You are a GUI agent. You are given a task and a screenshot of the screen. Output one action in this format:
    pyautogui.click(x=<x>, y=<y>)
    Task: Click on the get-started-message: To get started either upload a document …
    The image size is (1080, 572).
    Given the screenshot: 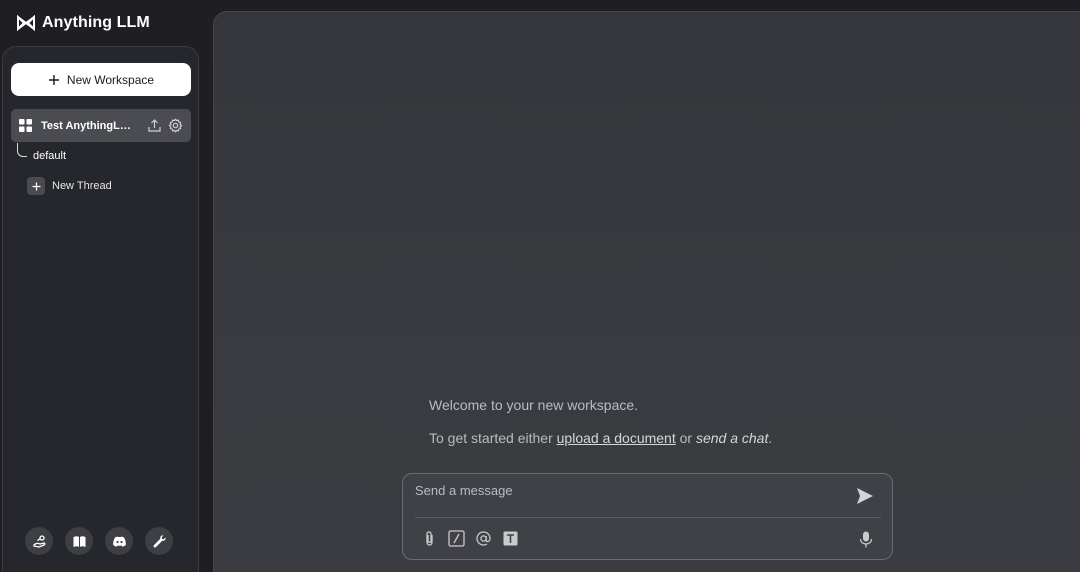 What is the action you would take?
    pyautogui.click(x=600, y=438)
    